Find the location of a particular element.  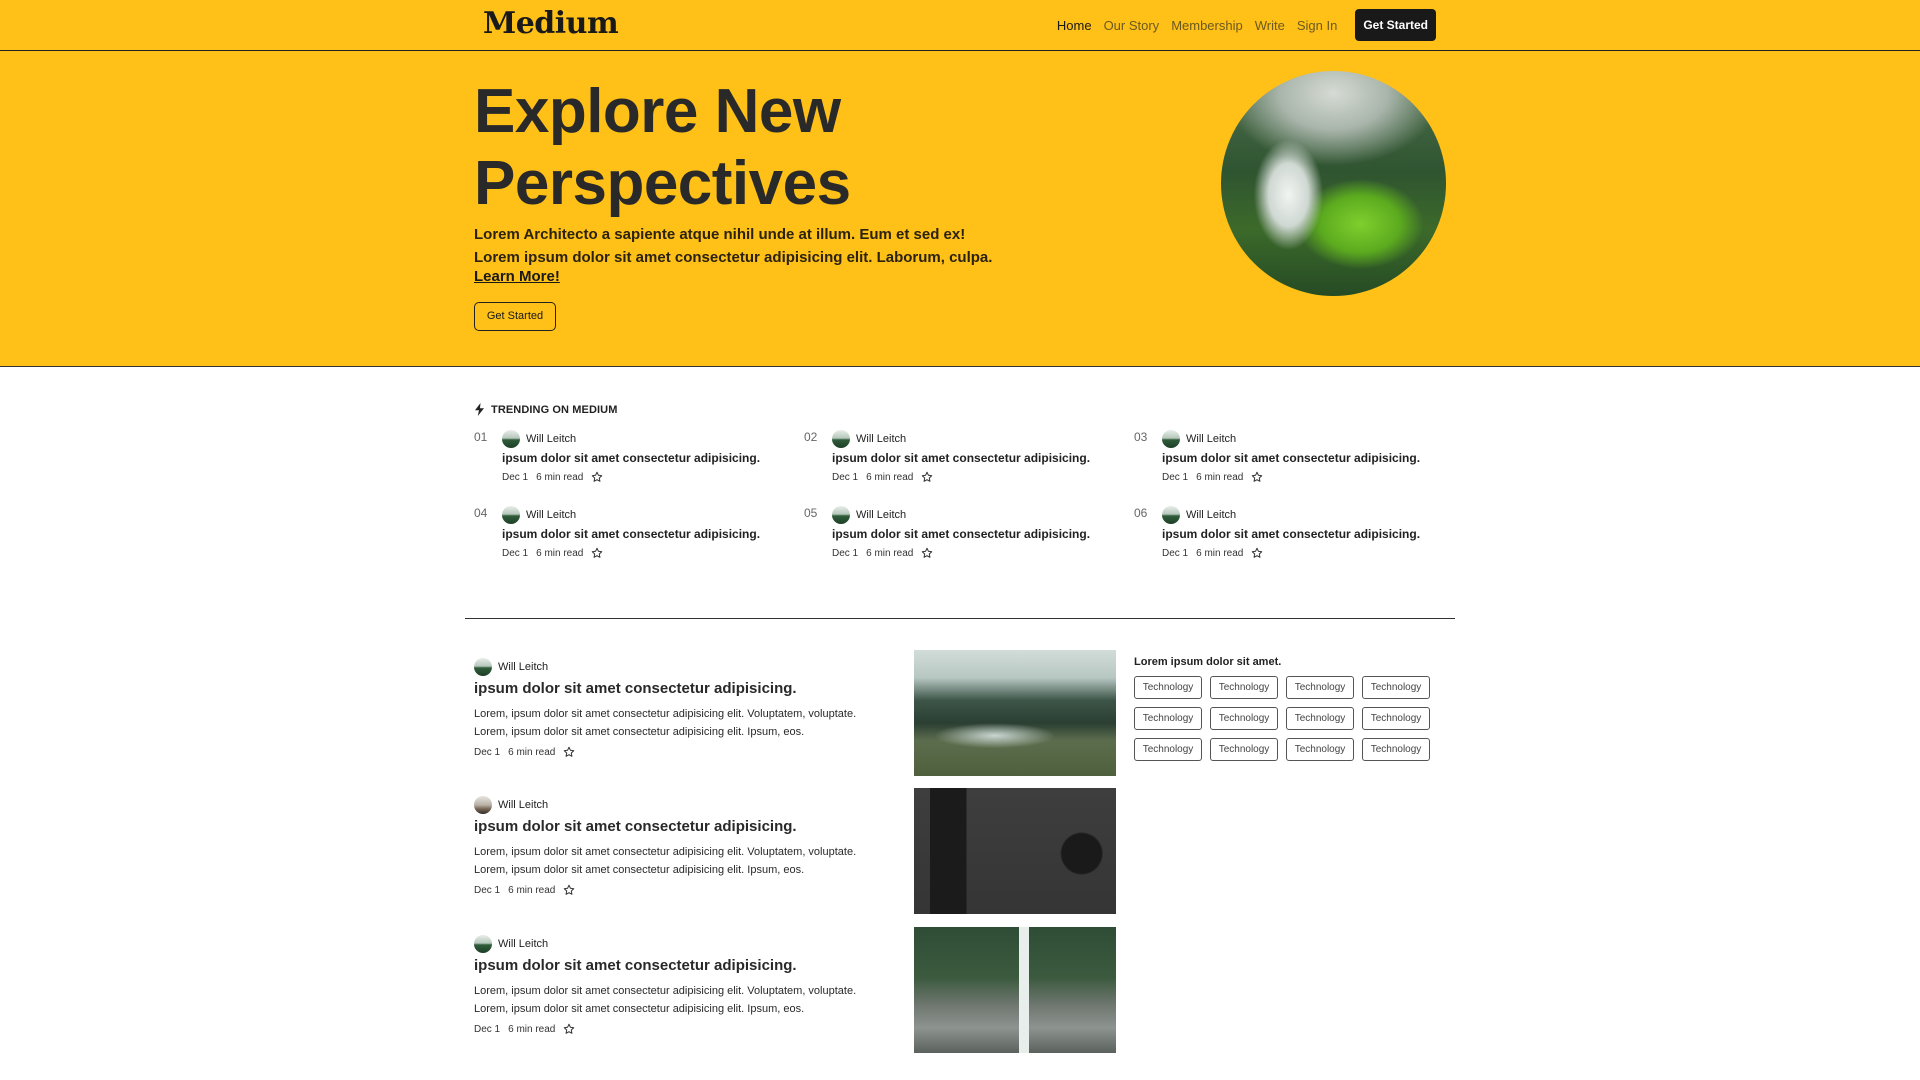

flatlay-gadgets-photo is located at coordinates (1015, 851).